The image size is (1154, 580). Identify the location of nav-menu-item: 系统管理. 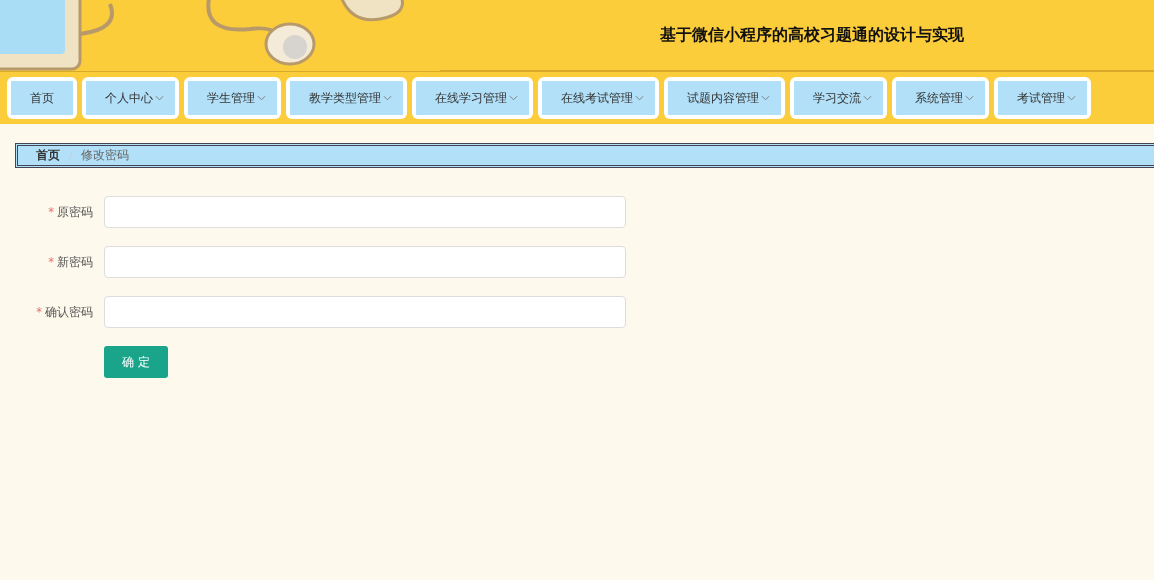
(940, 98).